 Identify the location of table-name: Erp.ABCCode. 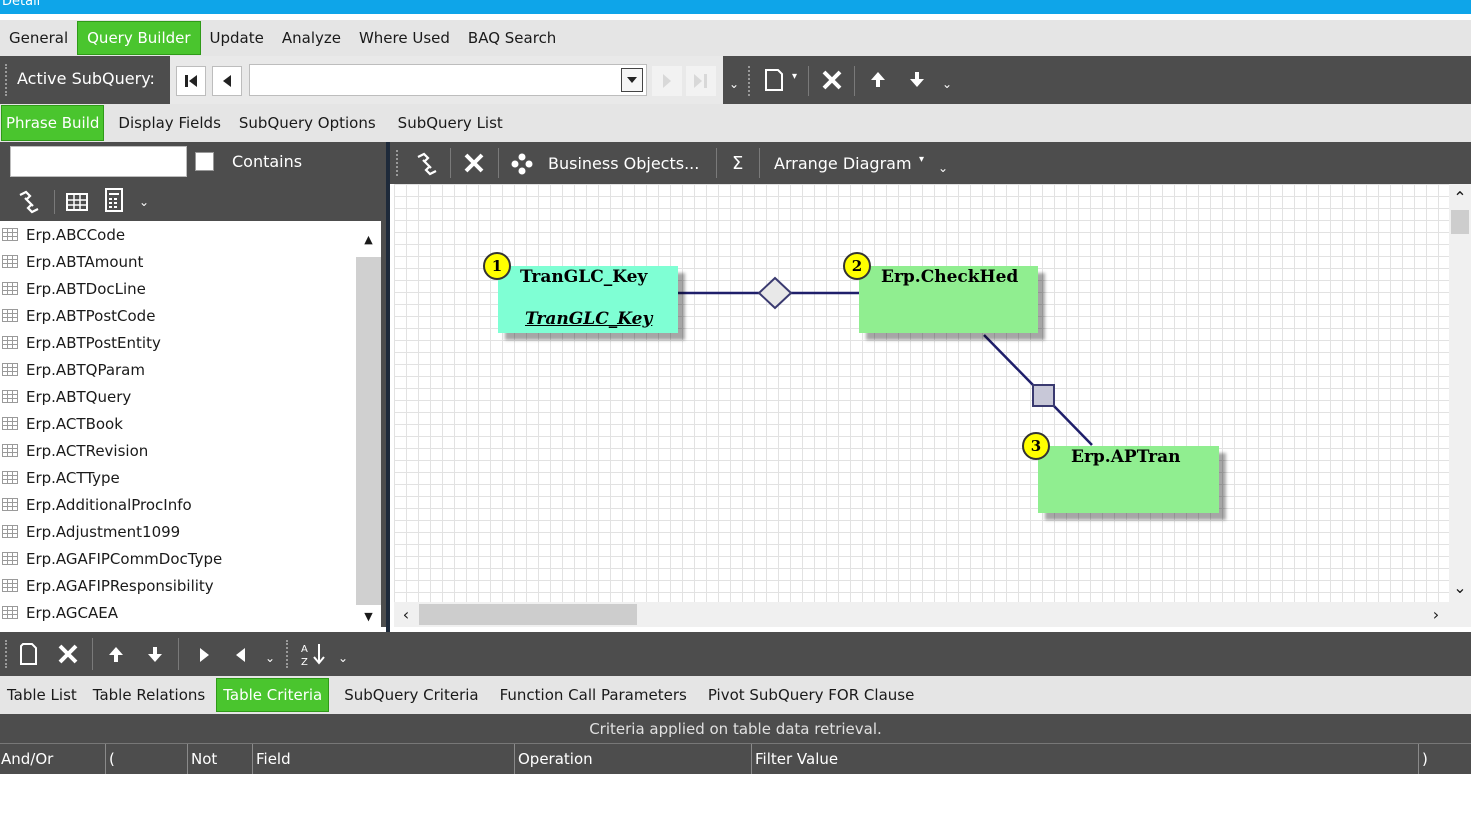
(76, 234).